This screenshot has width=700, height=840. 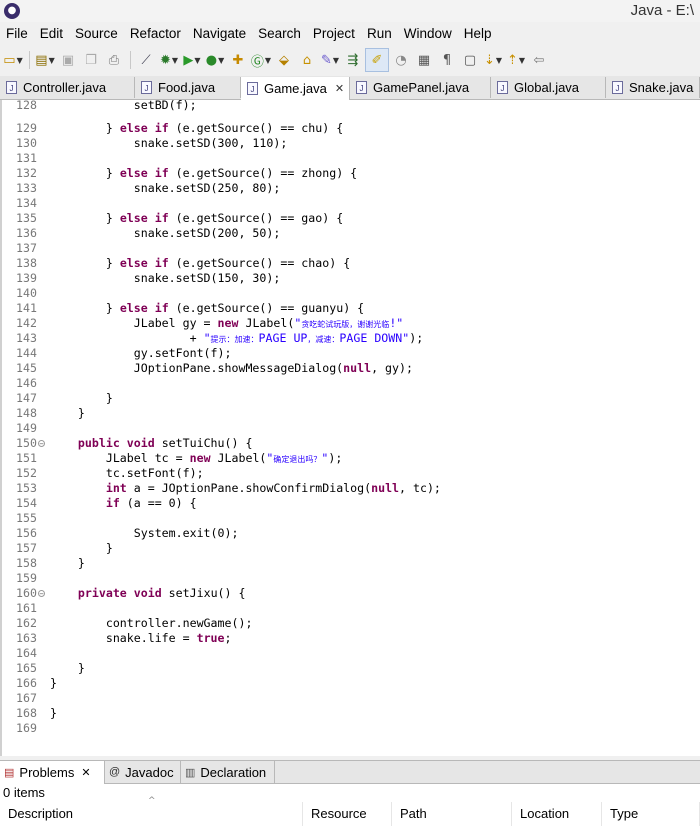 What do you see at coordinates (351, 608) in the screenshot?
I see `code-line: 161` at bounding box center [351, 608].